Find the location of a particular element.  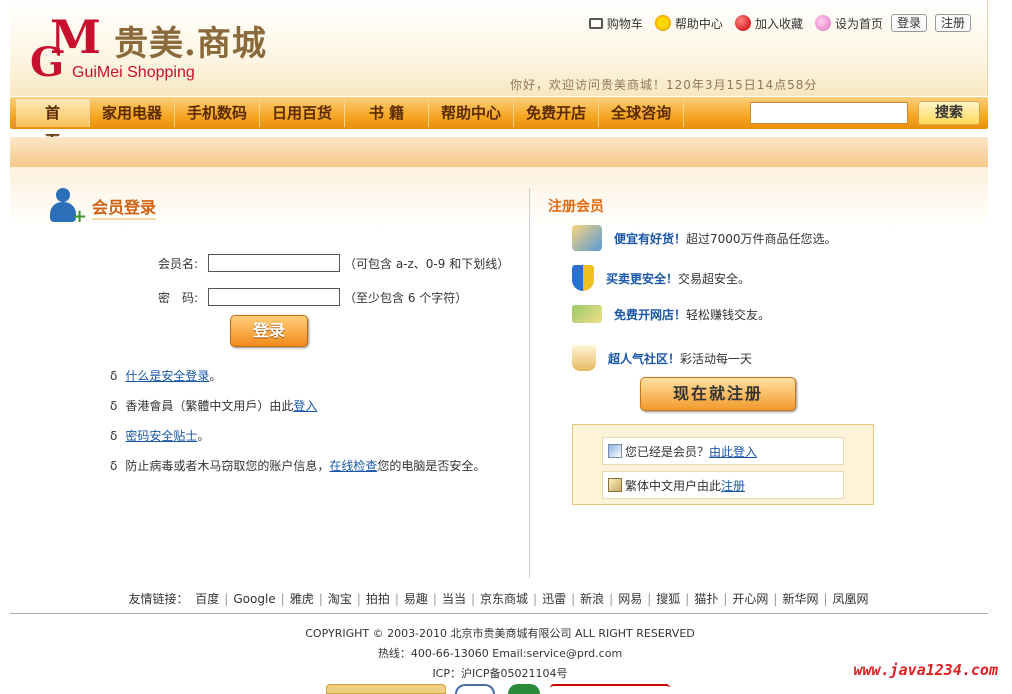

tip-item: δ 什么是安全登录。 is located at coordinates (165, 375).